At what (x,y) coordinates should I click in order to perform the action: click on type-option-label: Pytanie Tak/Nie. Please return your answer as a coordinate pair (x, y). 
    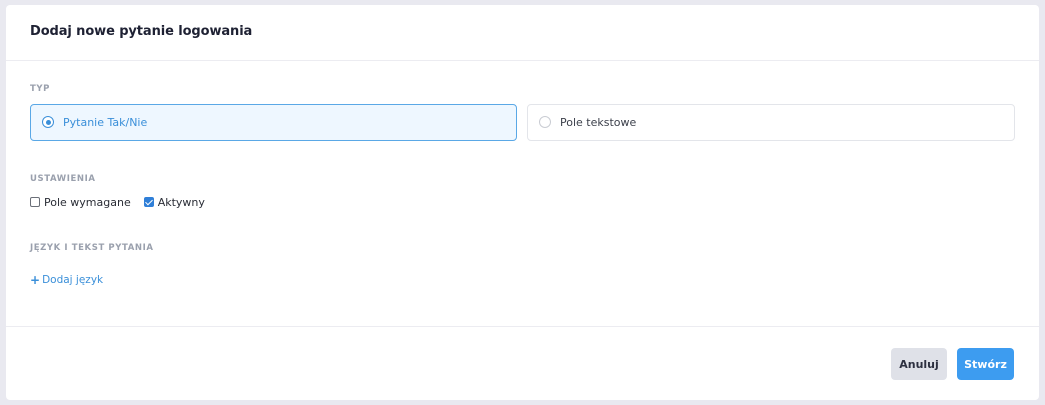
    Looking at the image, I should click on (105, 122).